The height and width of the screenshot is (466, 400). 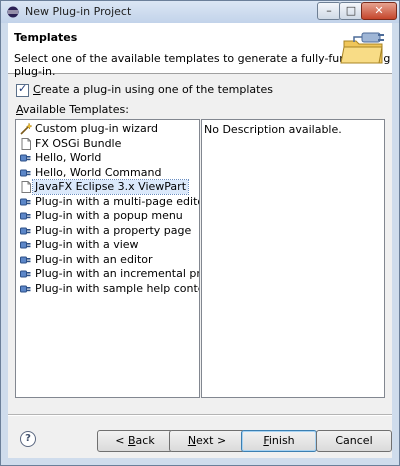 What do you see at coordinates (46, 37) in the screenshot?
I see `page-title: Templates` at bounding box center [46, 37].